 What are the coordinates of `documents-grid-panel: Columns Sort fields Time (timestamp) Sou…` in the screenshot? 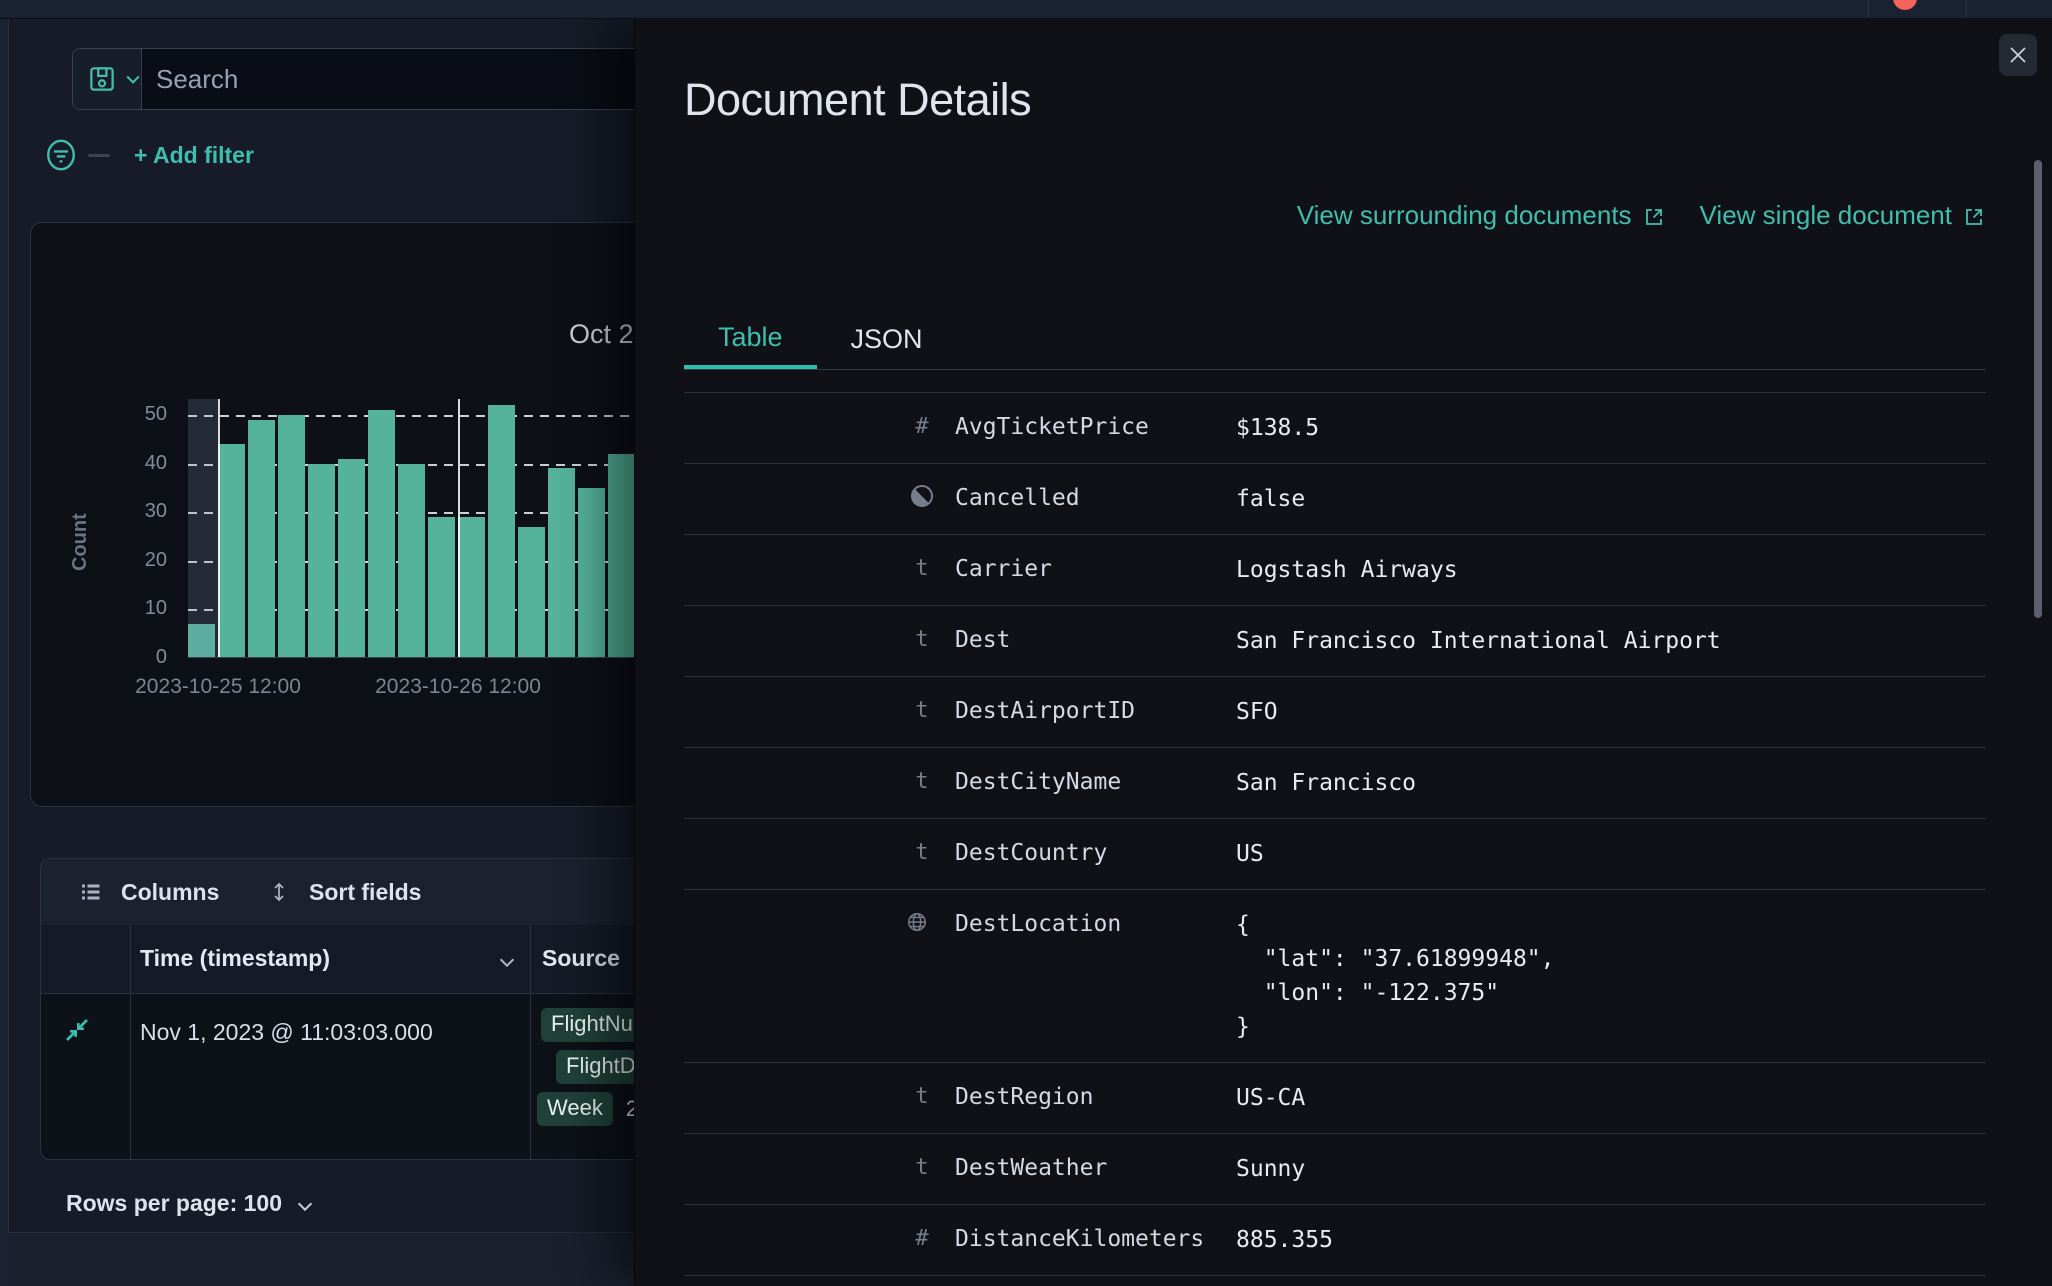 It's located at (370, 1009).